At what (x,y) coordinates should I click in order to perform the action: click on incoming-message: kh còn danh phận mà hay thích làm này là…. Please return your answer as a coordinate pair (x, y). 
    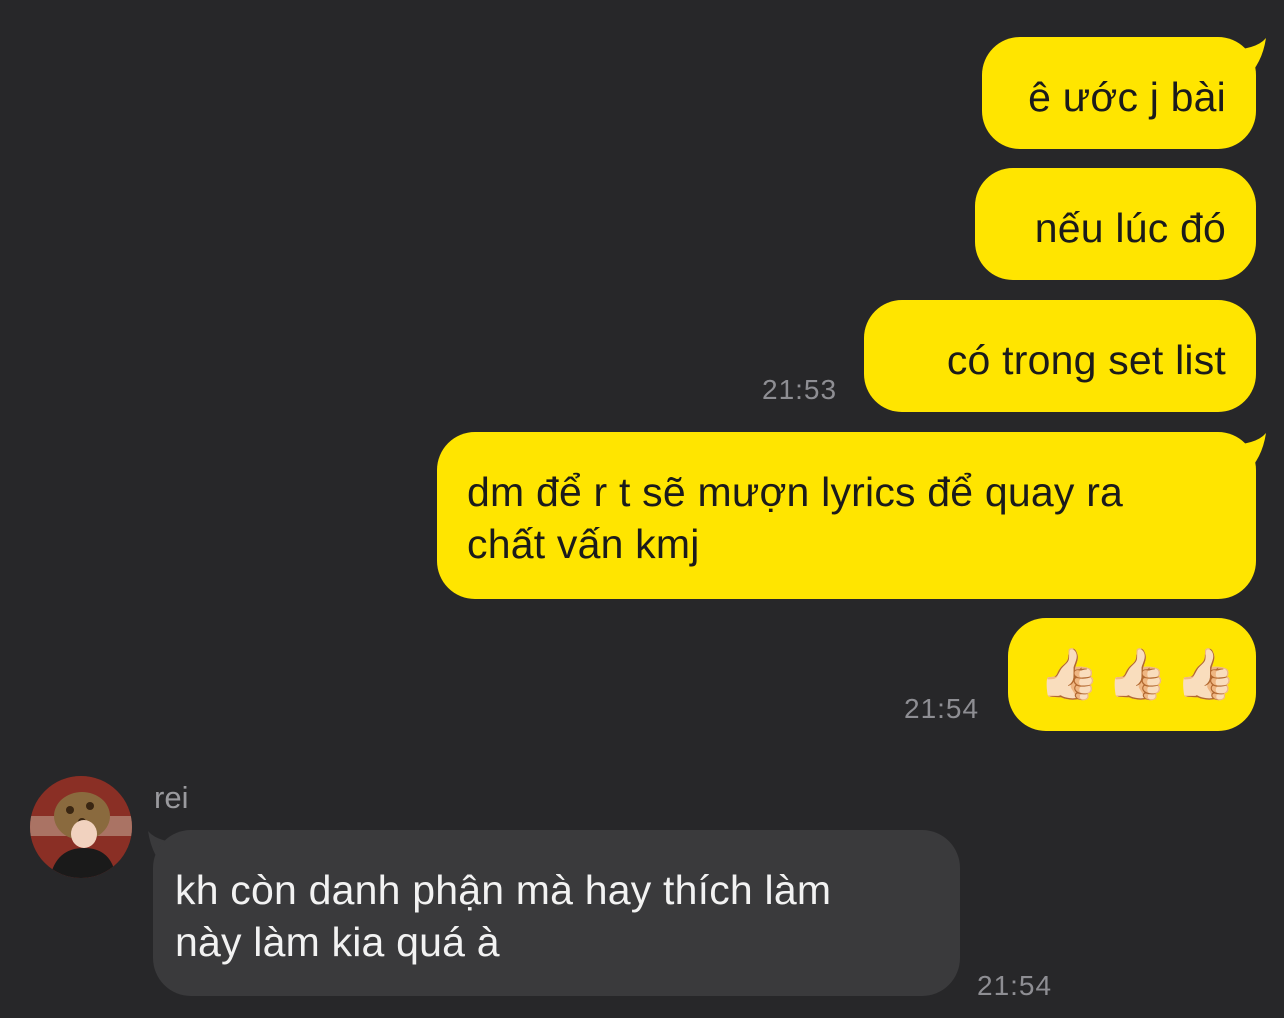
    Looking at the image, I should click on (556, 913).